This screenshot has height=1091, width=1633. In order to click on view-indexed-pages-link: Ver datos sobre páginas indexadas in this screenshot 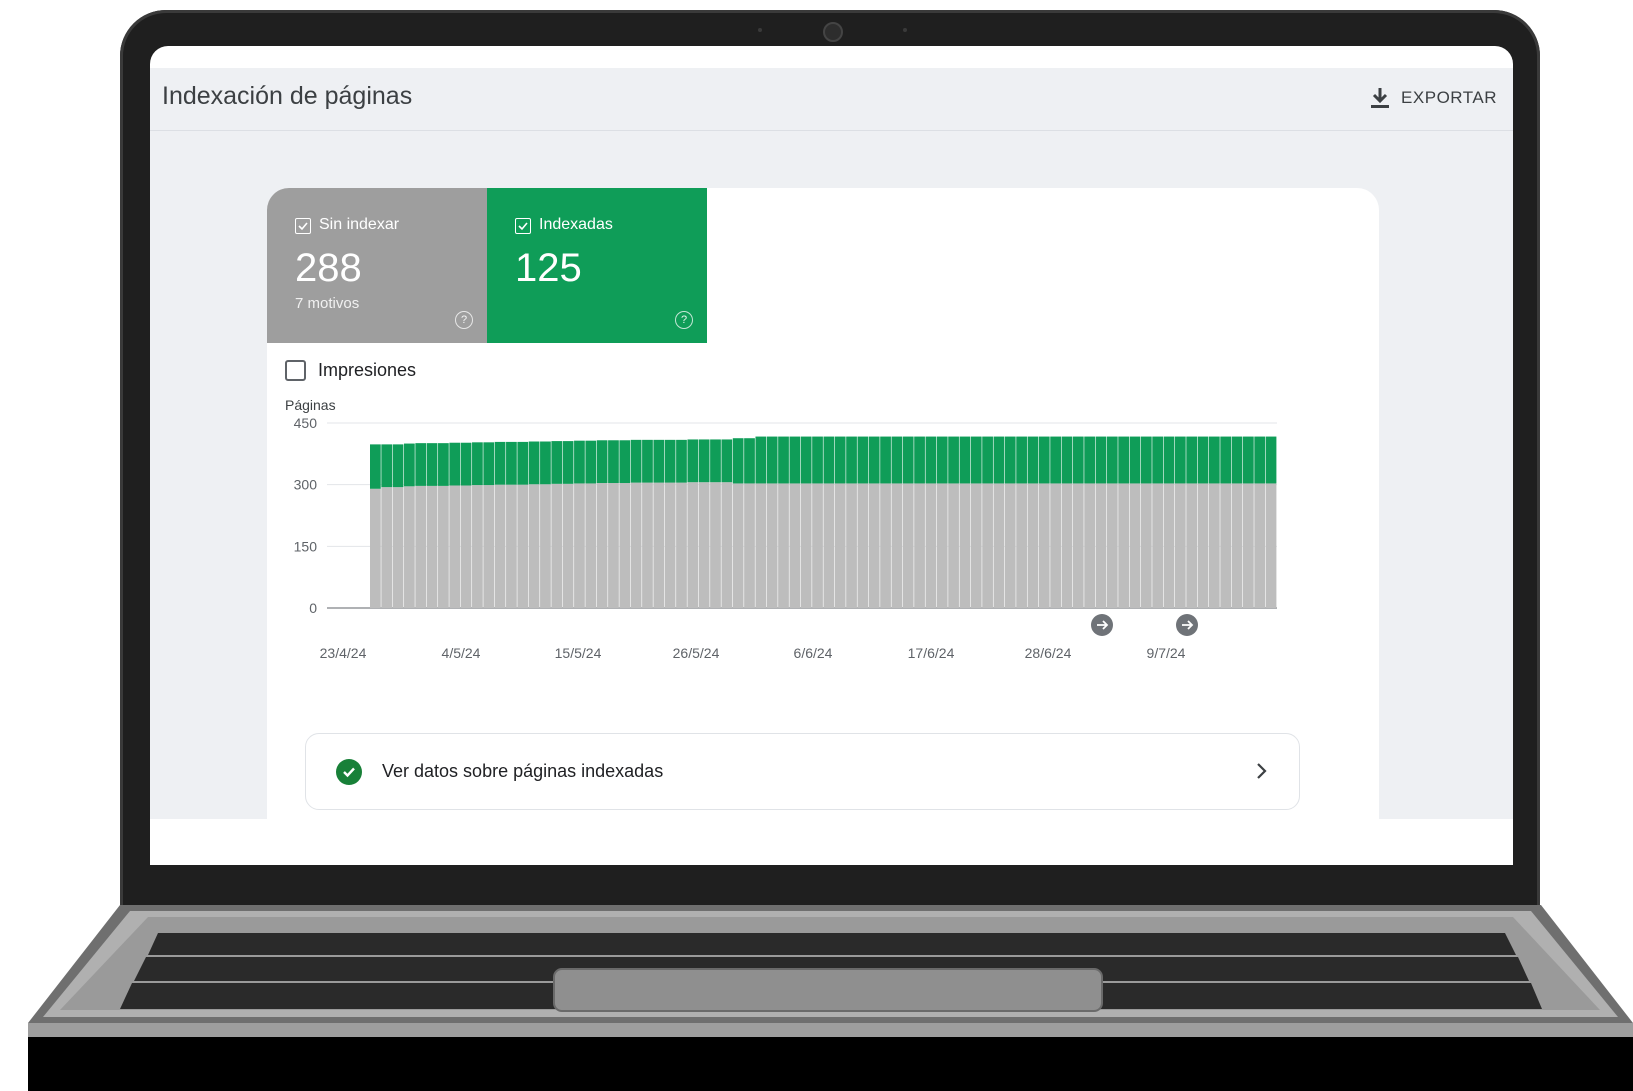, I will do `click(802, 771)`.